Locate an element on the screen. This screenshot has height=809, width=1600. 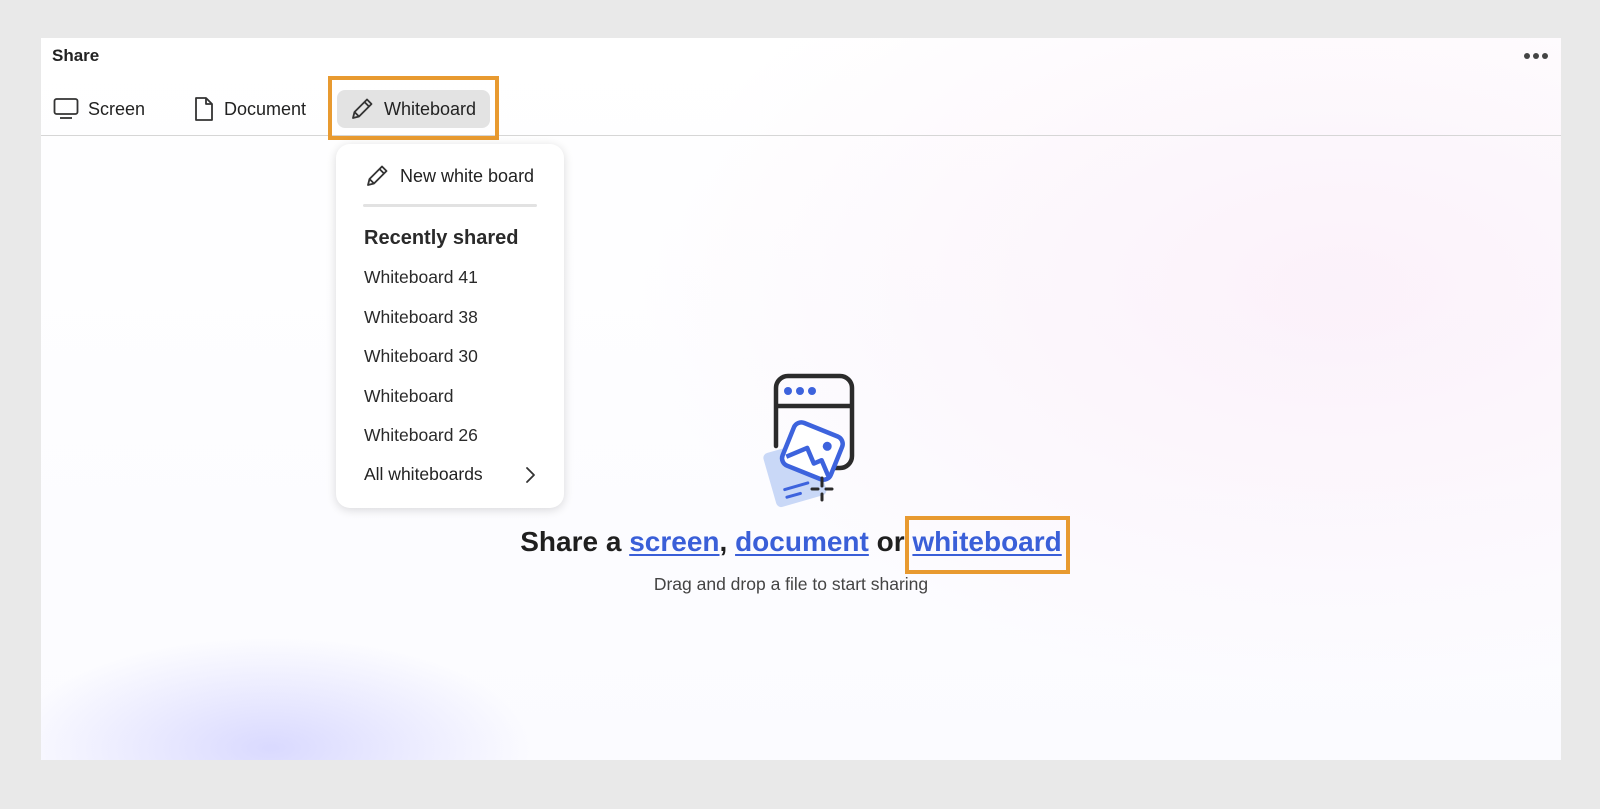
list-item: Whiteboard 38 is located at coordinates (450, 324).